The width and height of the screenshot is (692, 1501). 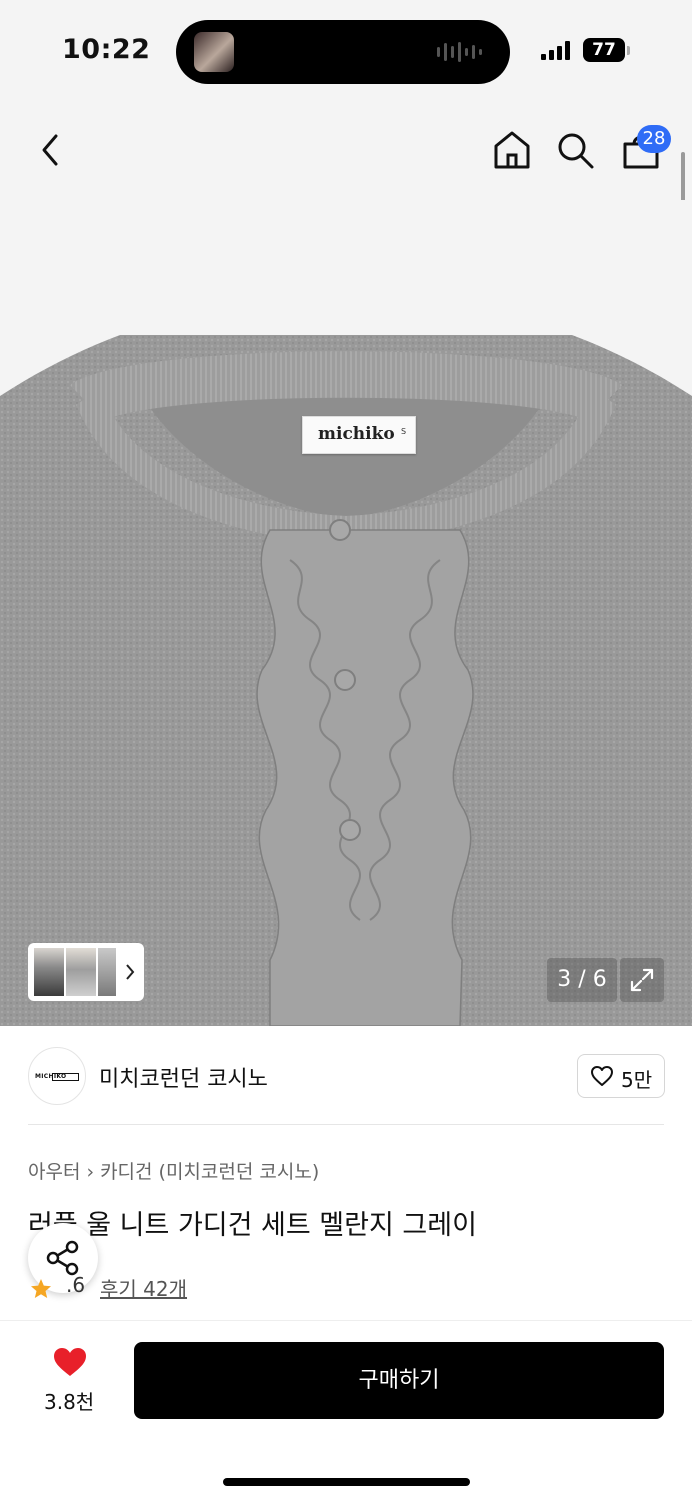 What do you see at coordinates (602, 1076) in the screenshot?
I see `heart-outline-icon` at bounding box center [602, 1076].